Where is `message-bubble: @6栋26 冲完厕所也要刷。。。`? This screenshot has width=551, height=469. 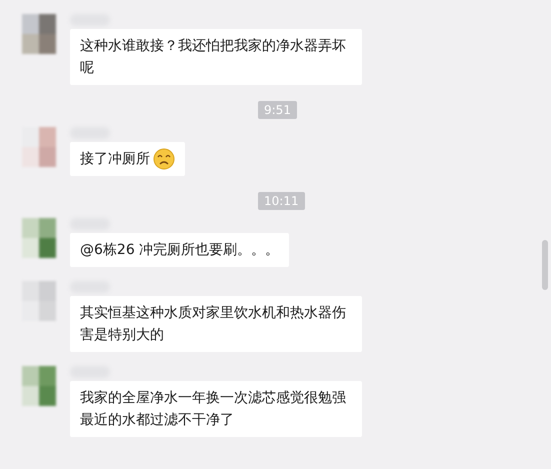
message-bubble: @6栋26 冲完厕所也要刷。。。 is located at coordinates (180, 250).